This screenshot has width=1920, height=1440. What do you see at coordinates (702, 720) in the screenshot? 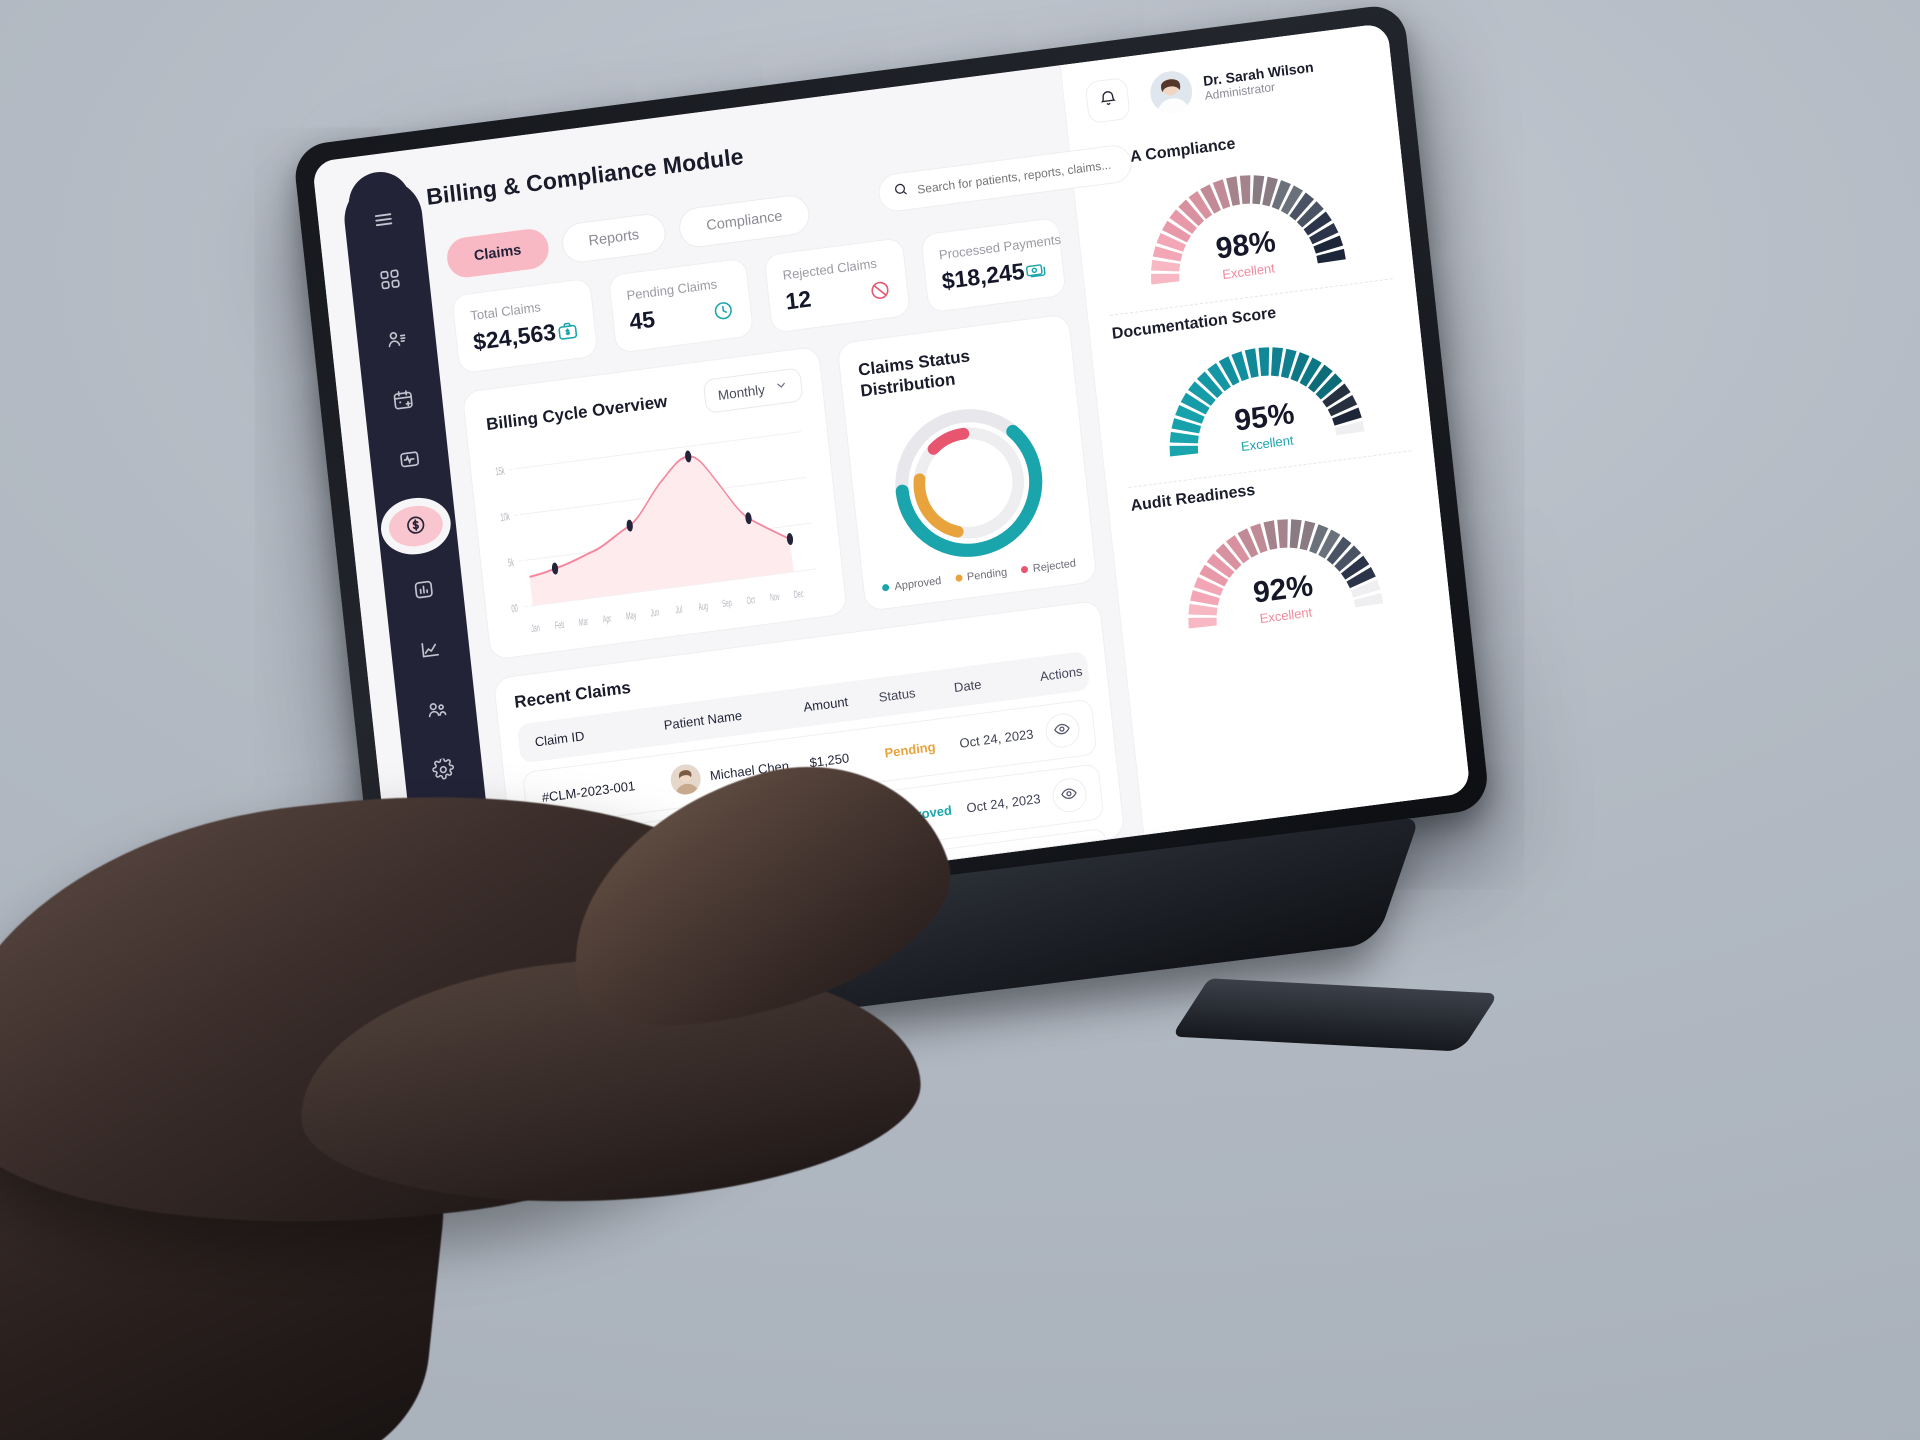
I see `column-header-patient-name: Patient Name` at bounding box center [702, 720].